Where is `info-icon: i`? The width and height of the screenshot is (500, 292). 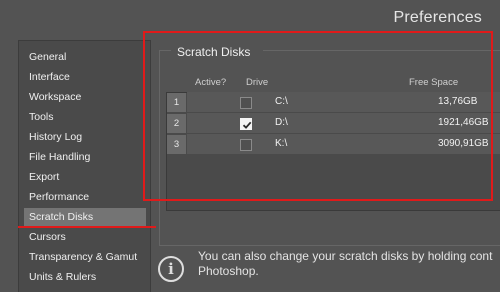
info-icon: i is located at coordinates (171, 269).